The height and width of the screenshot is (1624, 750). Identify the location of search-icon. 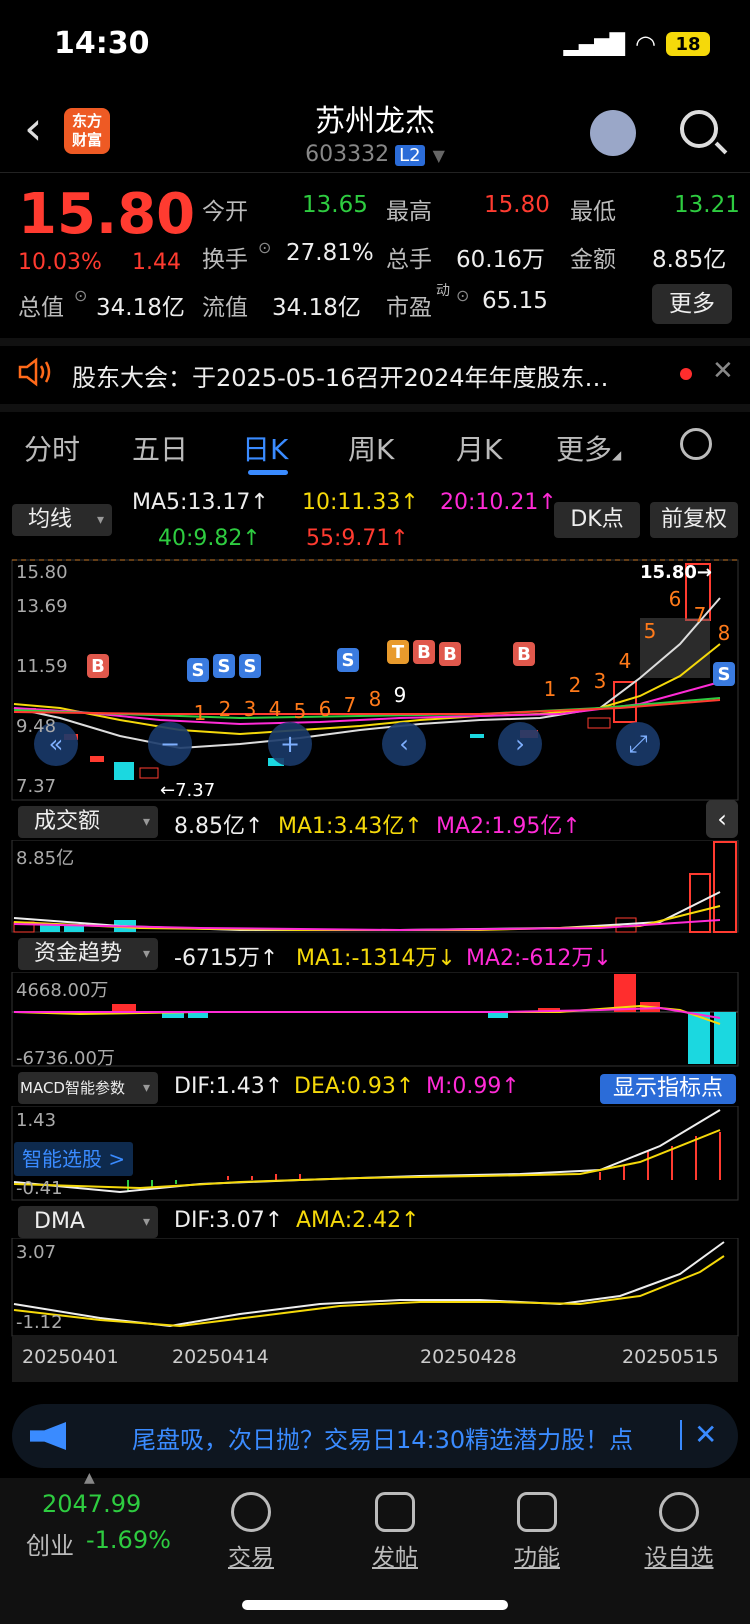
(699, 129).